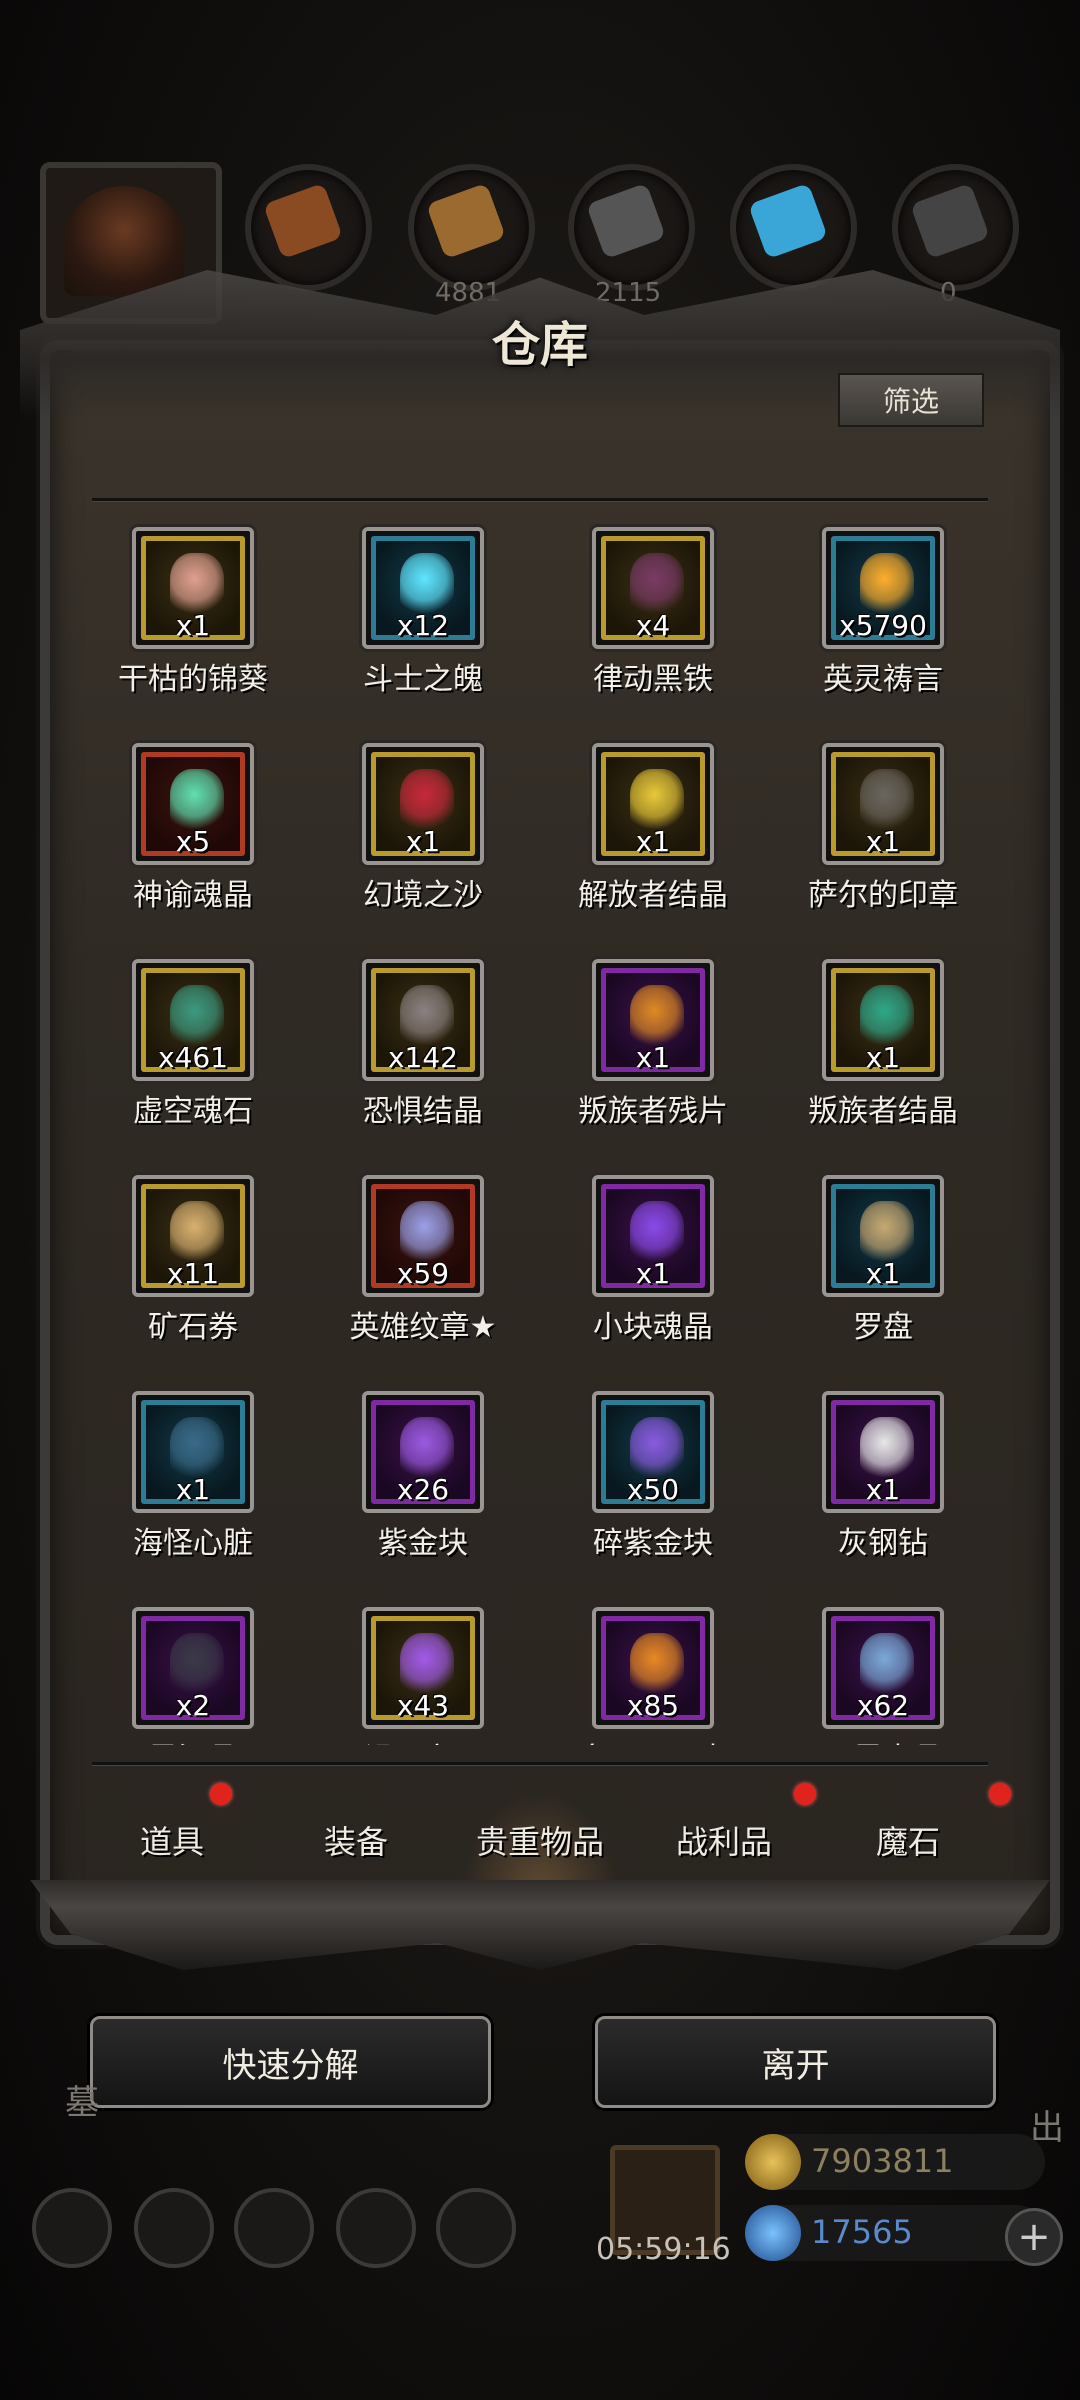 The image size is (1080, 2400). I want to click on plank-icon, so click(466, 221).